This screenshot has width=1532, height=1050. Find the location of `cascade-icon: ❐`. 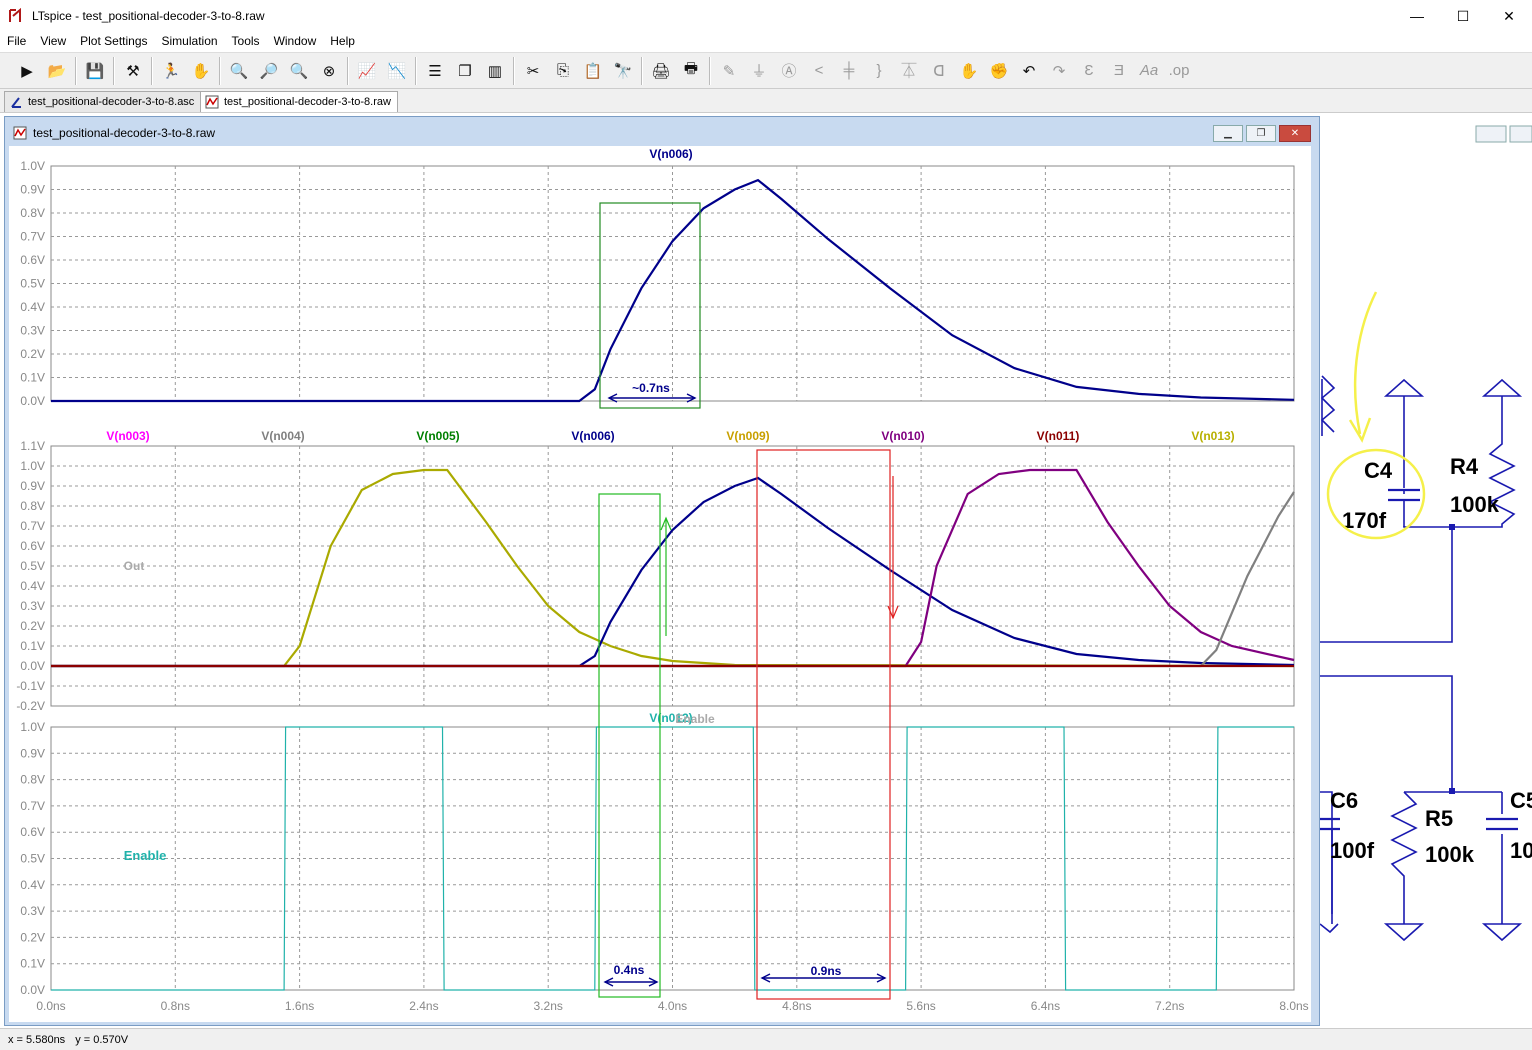

cascade-icon: ❐ is located at coordinates (465, 71).